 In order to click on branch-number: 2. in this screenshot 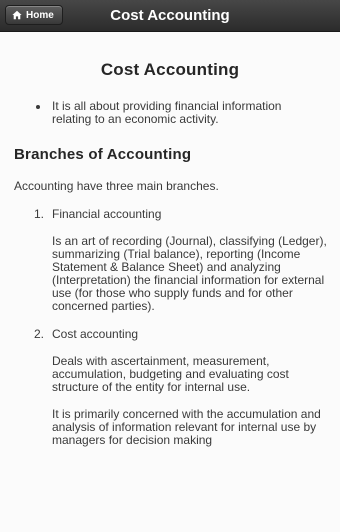, I will do `click(39, 334)`.